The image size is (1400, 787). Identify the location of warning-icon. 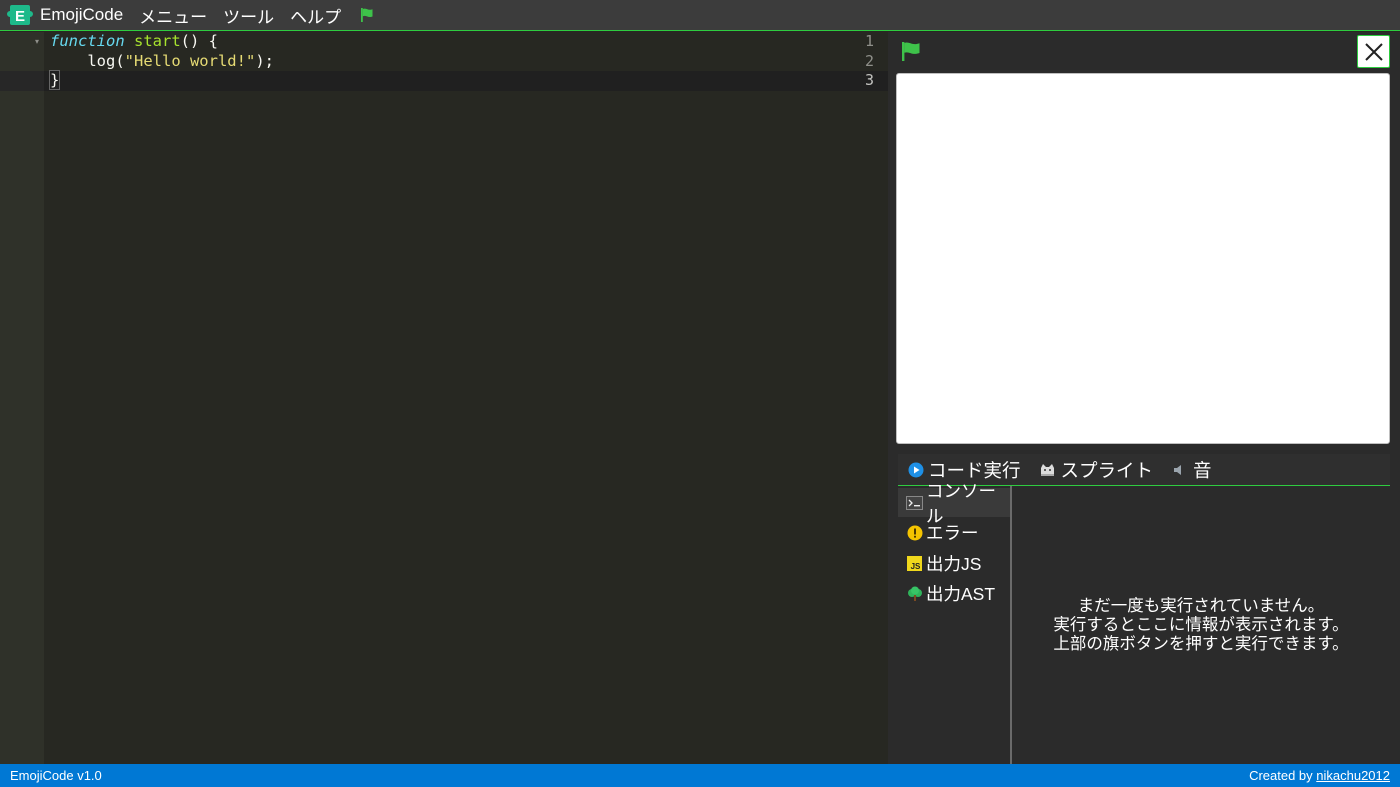
(914, 532).